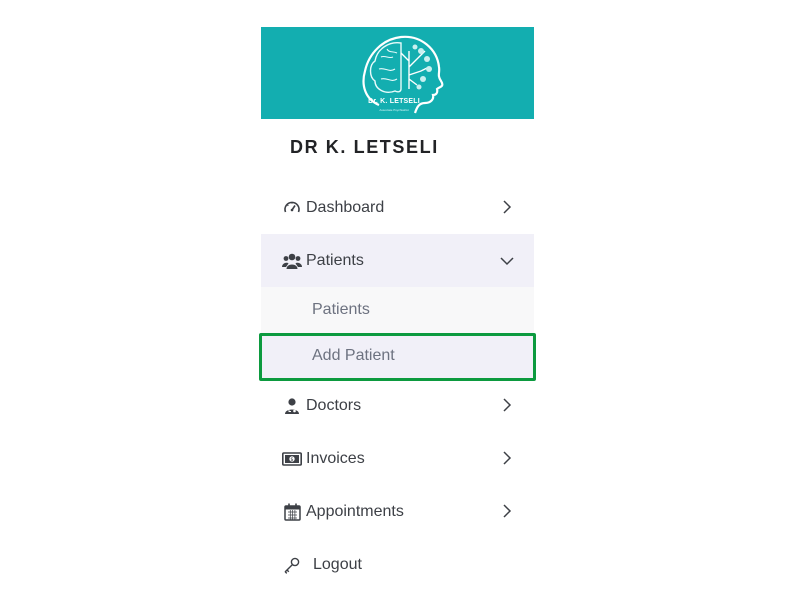  What do you see at coordinates (394, 110) in the screenshot?
I see `logo-subtext: Associate Psychiatrist` at bounding box center [394, 110].